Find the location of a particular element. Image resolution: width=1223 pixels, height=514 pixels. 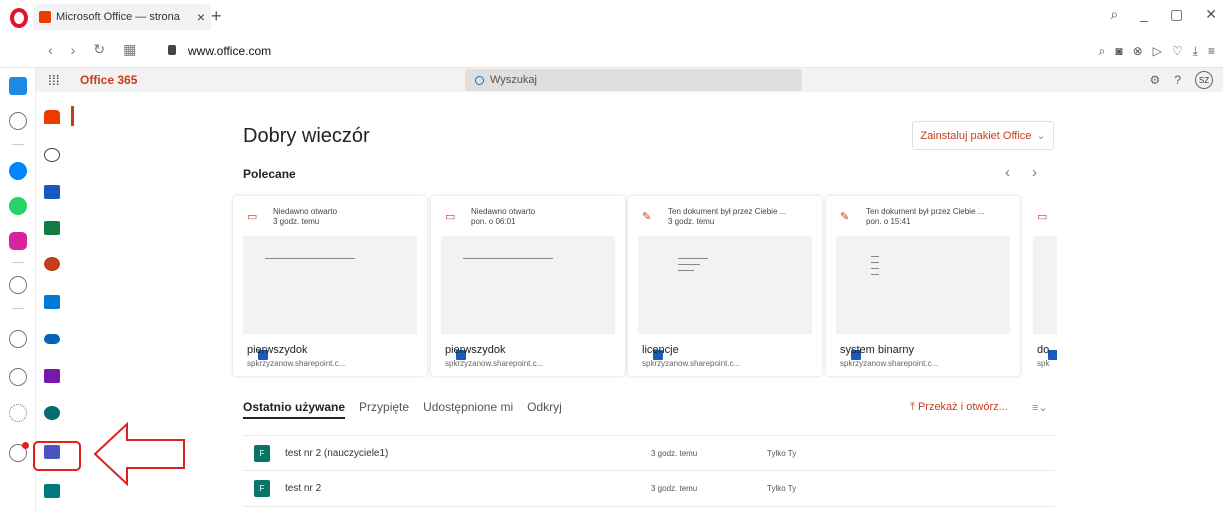

card-reason: Niedawno otwarto 3 godz. temu is located at coordinates (305, 216).